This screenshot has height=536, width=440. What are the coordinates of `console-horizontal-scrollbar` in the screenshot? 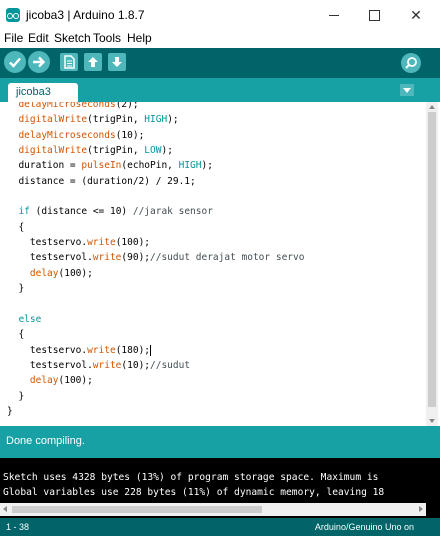 It's located at (213, 509).